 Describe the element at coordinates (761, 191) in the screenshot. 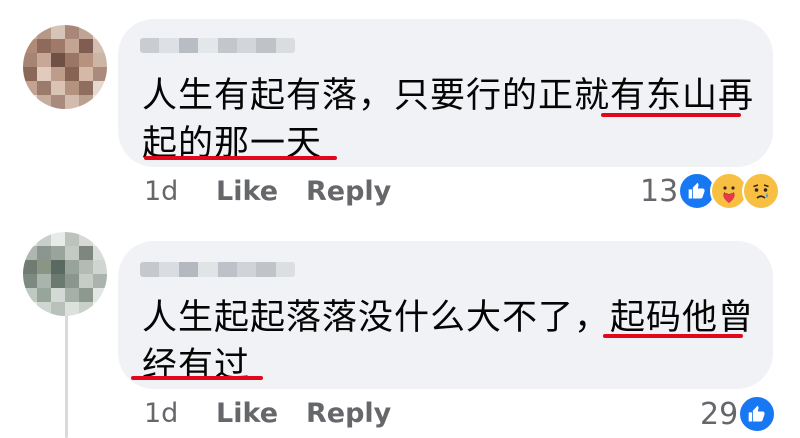

I see `sad-icon` at that location.